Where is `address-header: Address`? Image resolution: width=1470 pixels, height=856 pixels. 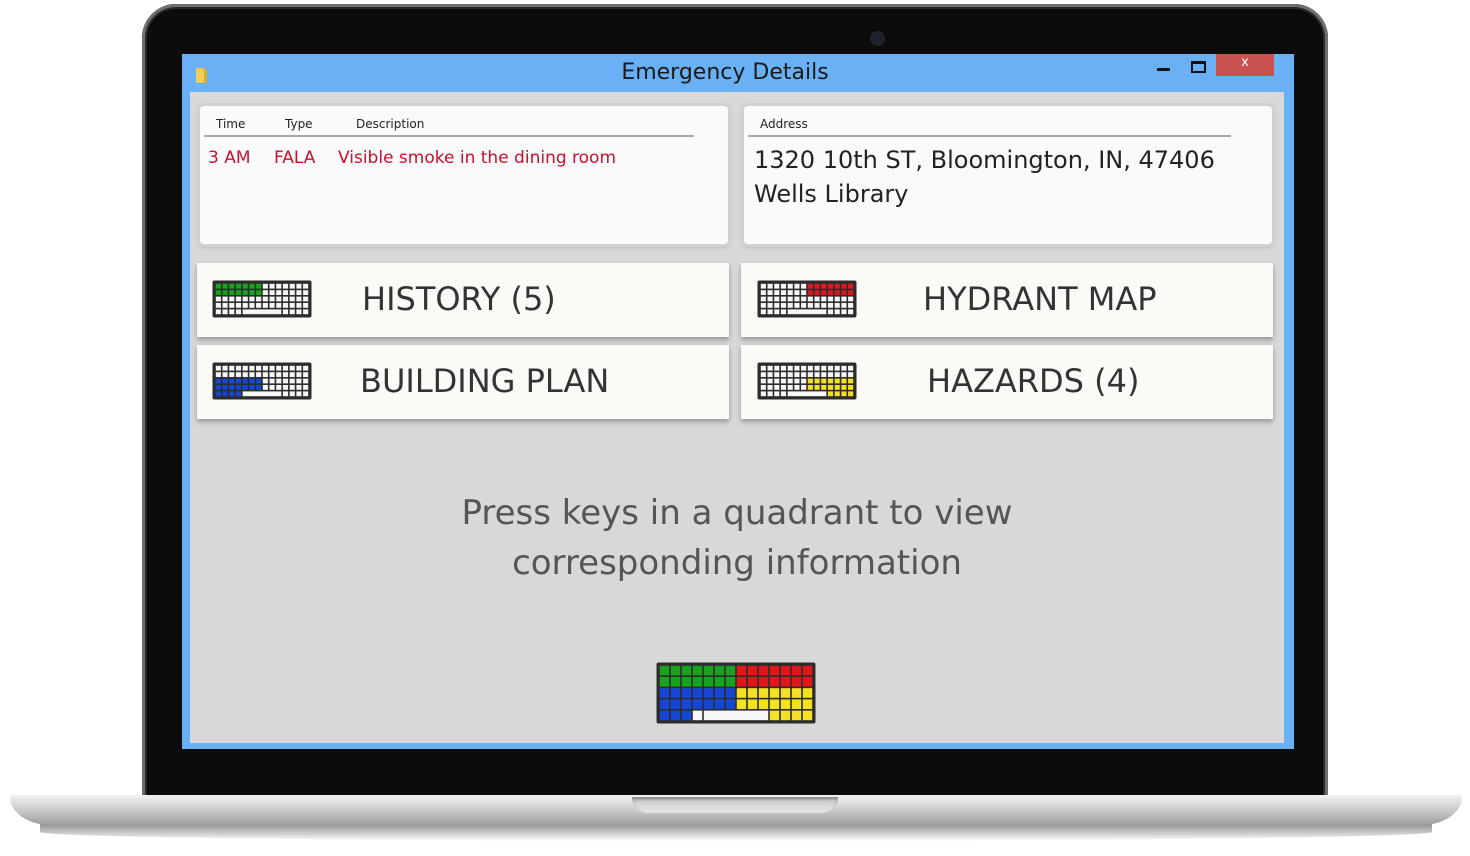 address-header: Address is located at coordinates (784, 124).